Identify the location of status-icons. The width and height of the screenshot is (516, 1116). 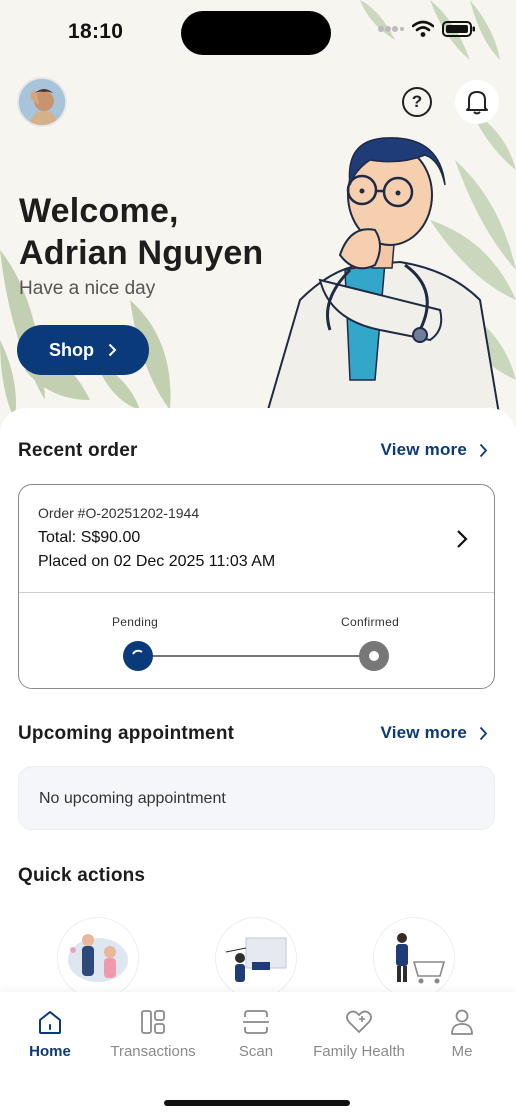
(427, 29).